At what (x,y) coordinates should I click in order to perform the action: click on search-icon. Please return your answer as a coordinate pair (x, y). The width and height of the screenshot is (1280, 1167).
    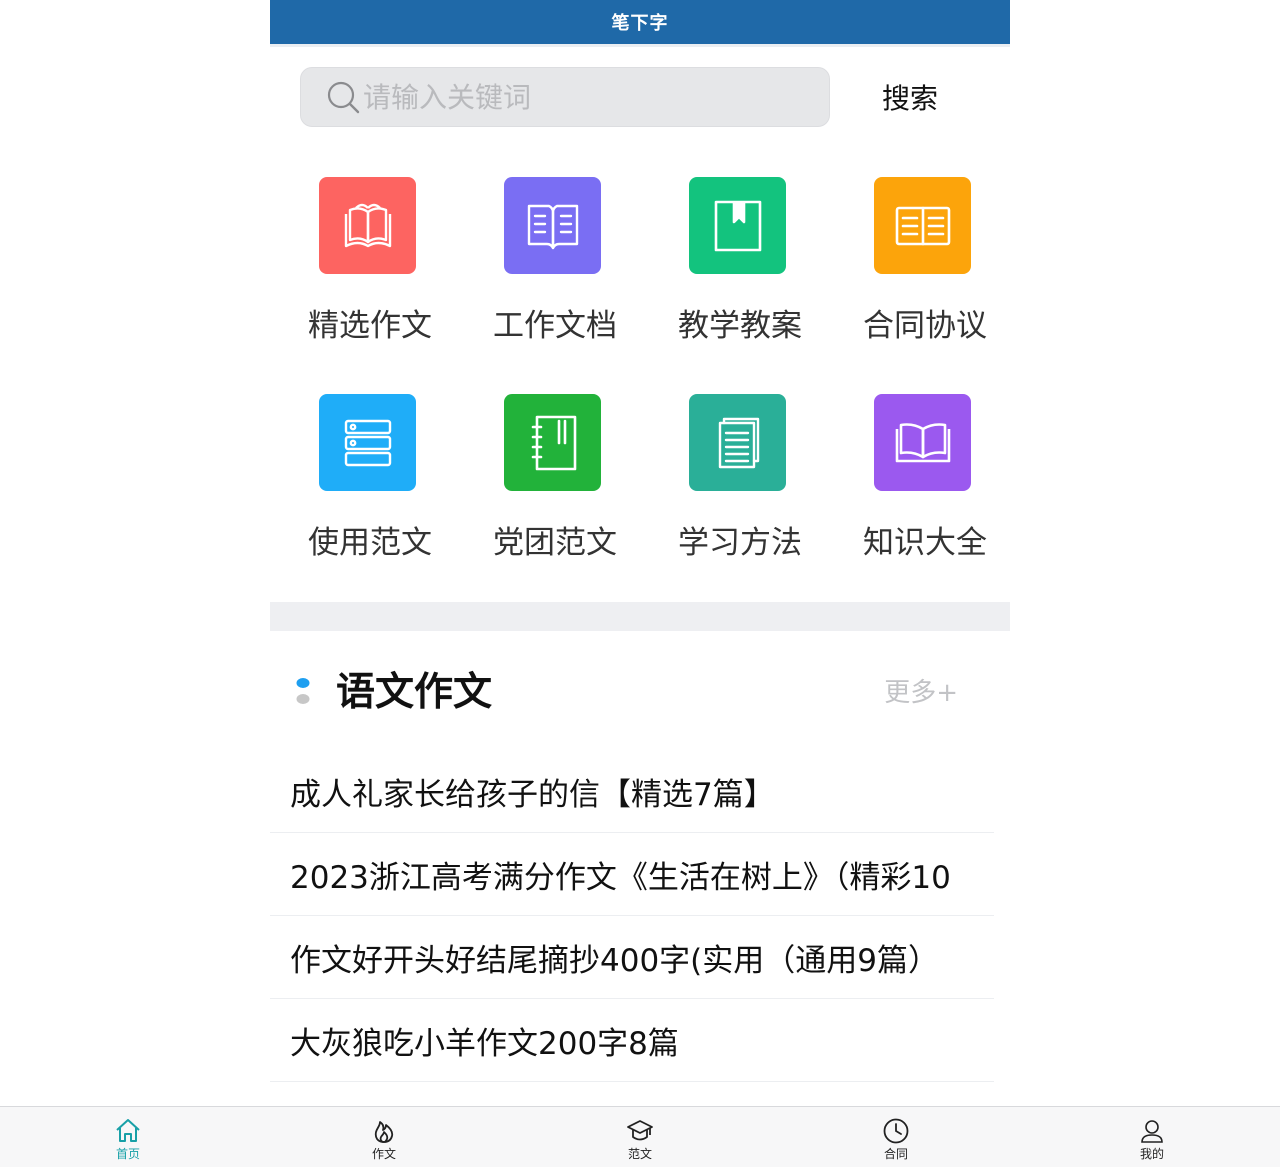
    Looking at the image, I should click on (343, 97).